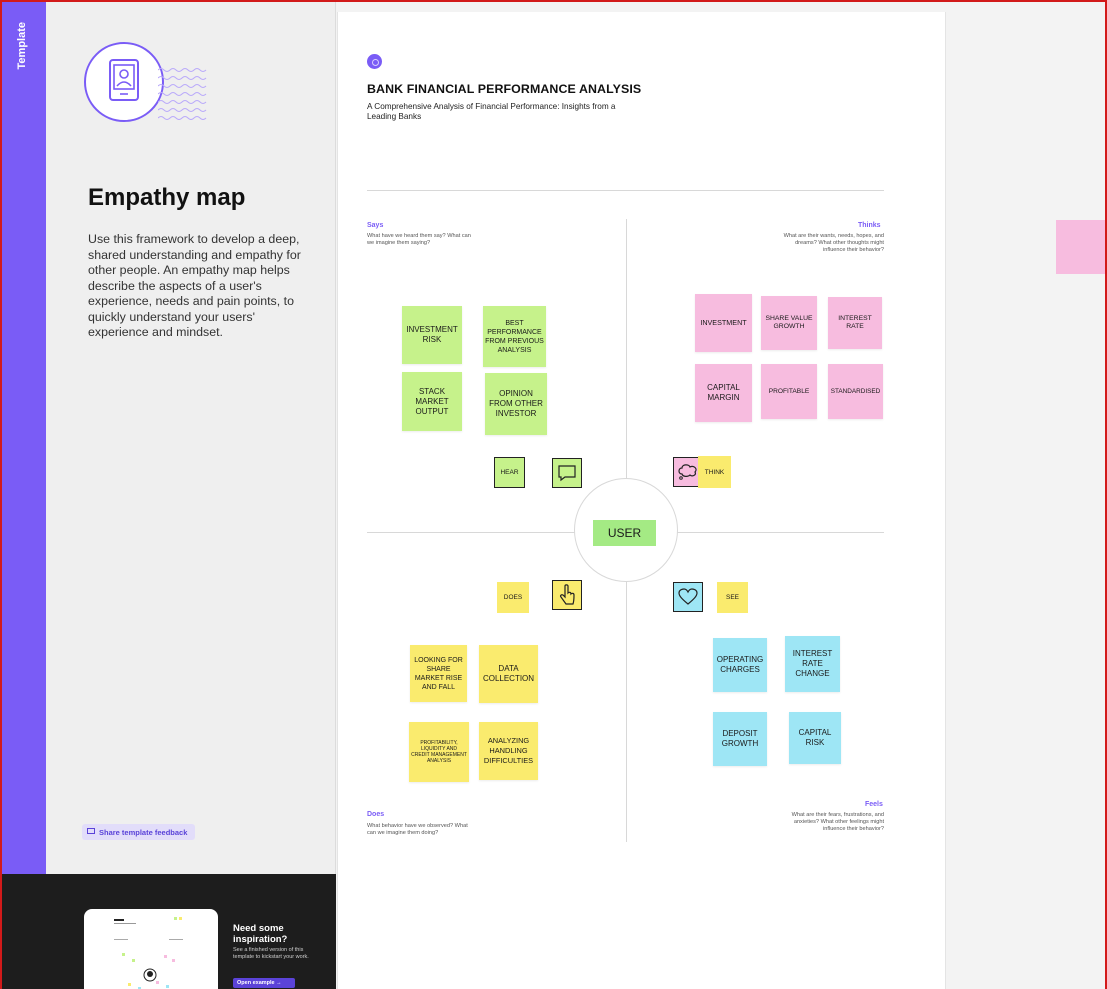 Image resolution: width=1107 pixels, height=989 pixels. I want to click on sticky-note: CAPITAL MARGIN, so click(723, 393).